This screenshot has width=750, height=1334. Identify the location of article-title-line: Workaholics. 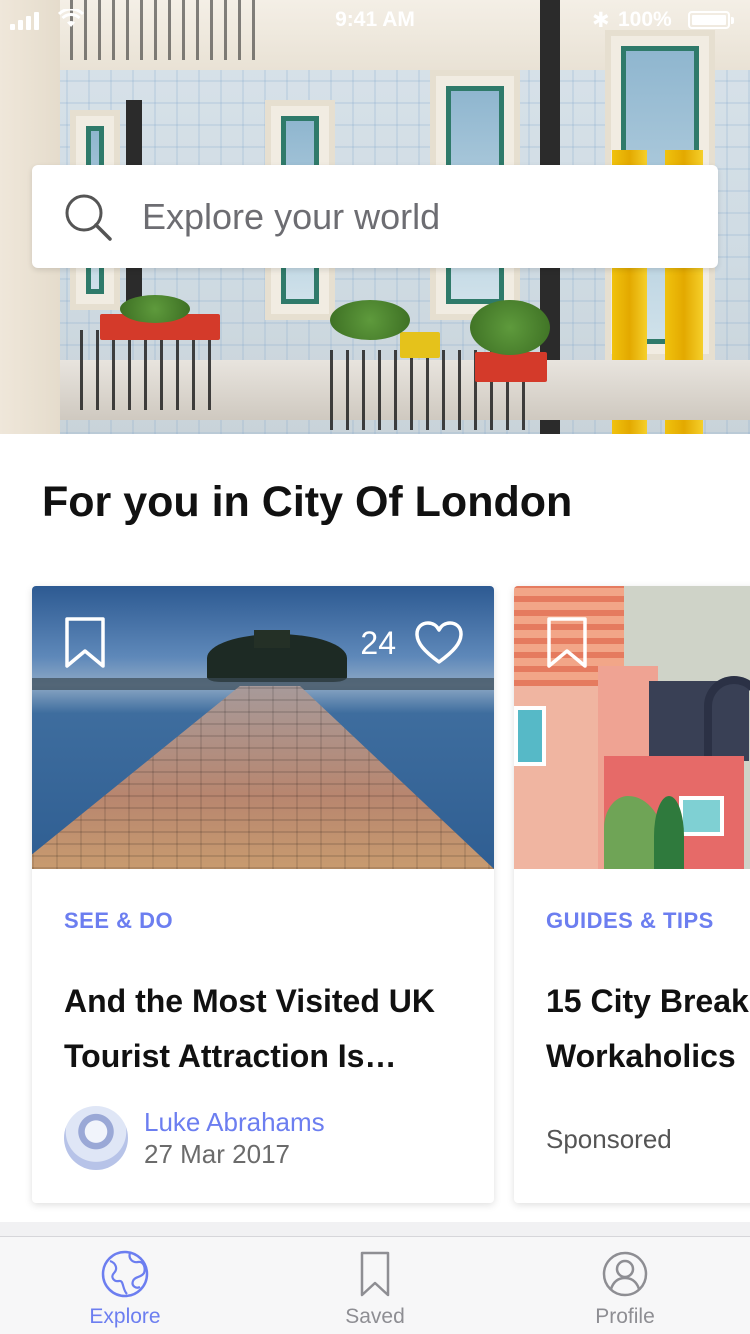
(641, 1056).